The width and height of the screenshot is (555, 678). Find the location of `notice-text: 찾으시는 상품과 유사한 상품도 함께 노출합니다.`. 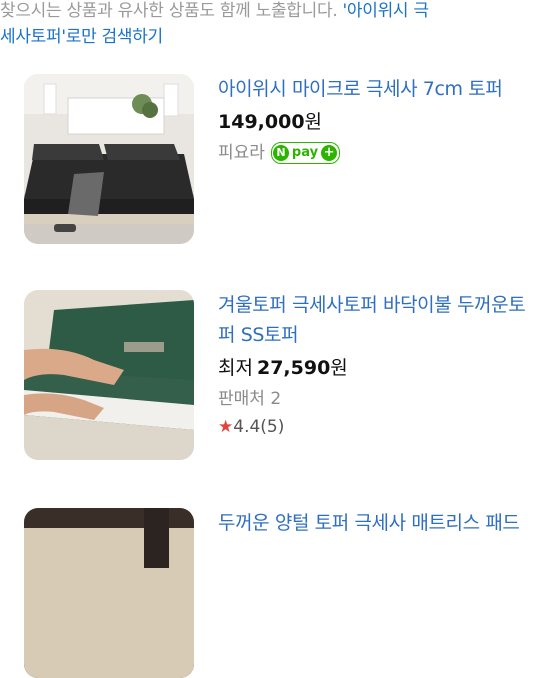

notice-text: 찾으시는 상품과 유사한 상품도 함께 노출합니다. is located at coordinates (171, 11).